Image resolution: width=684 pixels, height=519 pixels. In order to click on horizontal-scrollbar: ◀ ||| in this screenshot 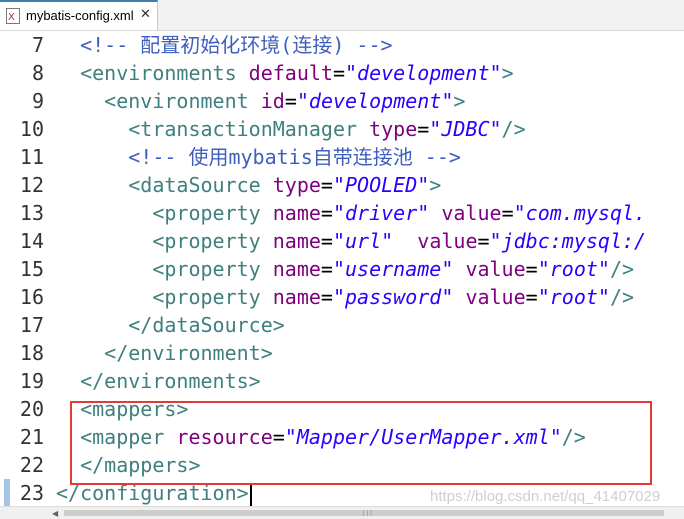, I will do `click(342, 512)`.